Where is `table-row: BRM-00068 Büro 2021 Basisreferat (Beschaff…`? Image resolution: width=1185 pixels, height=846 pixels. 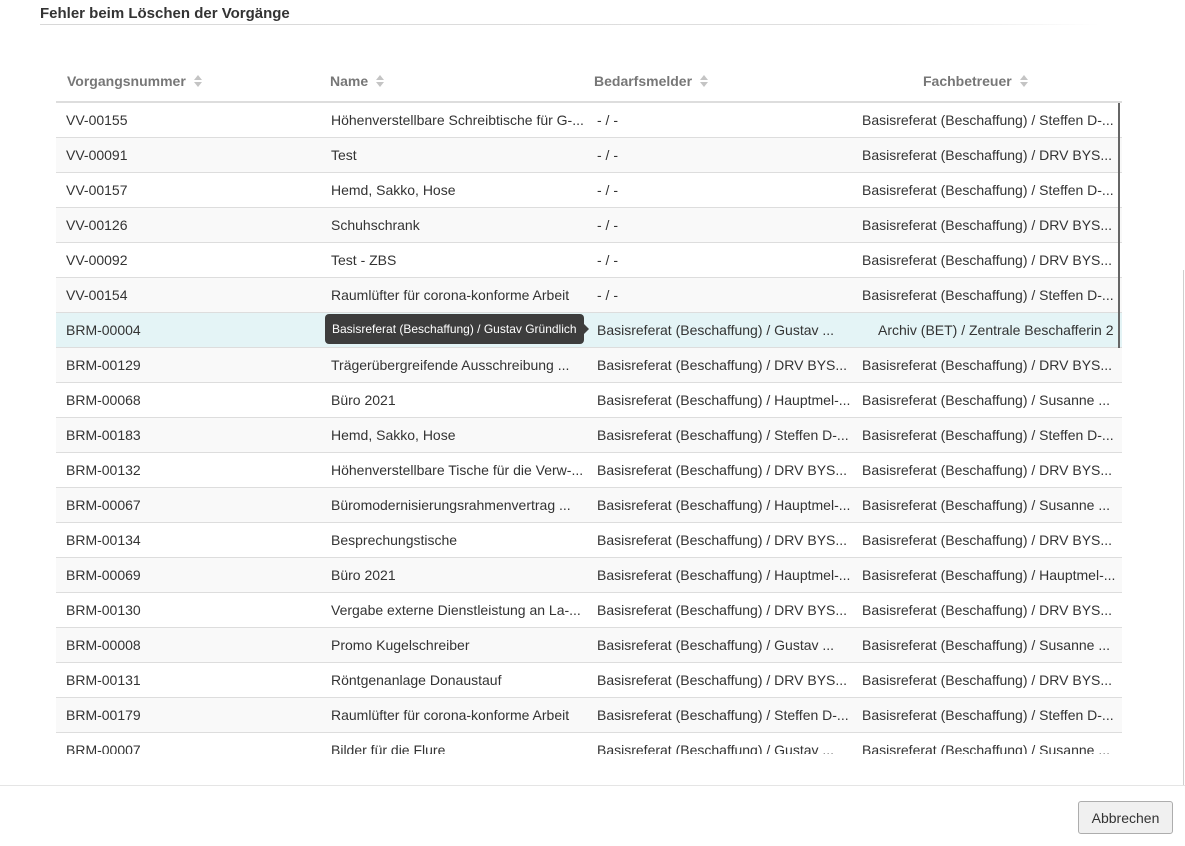 table-row: BRM-00068 Büro 2021 Basisreferat (Beschaff… is located at coordinates (589, 400).